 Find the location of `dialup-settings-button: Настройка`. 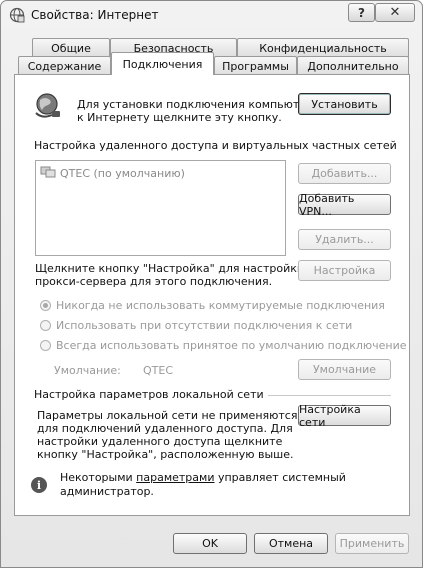

dialup-settings-button: Настройка is located at coordinates (344, 270).